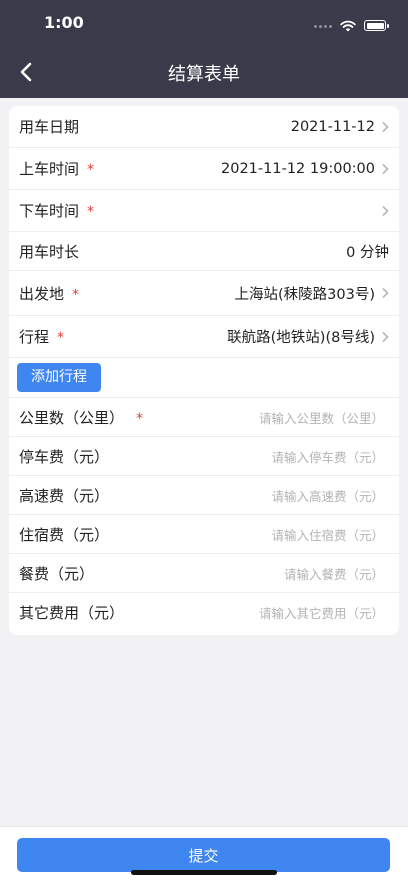  I want to click on itinerary-row: 行程 * 联航路(地铁站)(8号线), so click(204, 337).